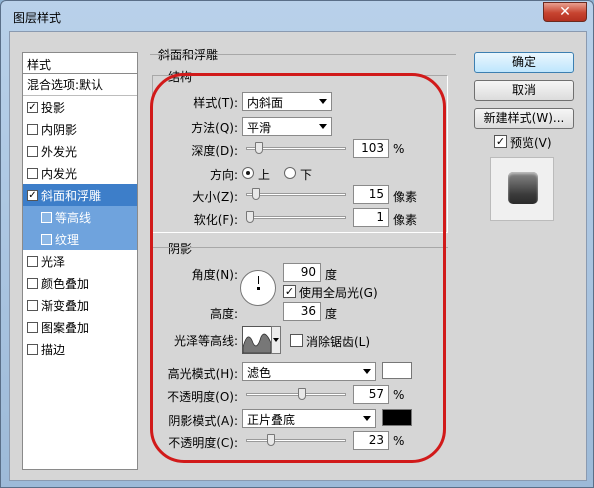 The width and height of the screenshot is (594, 488). I want to click on style-list-item-label: 颜色叠加, so click(65, 283).